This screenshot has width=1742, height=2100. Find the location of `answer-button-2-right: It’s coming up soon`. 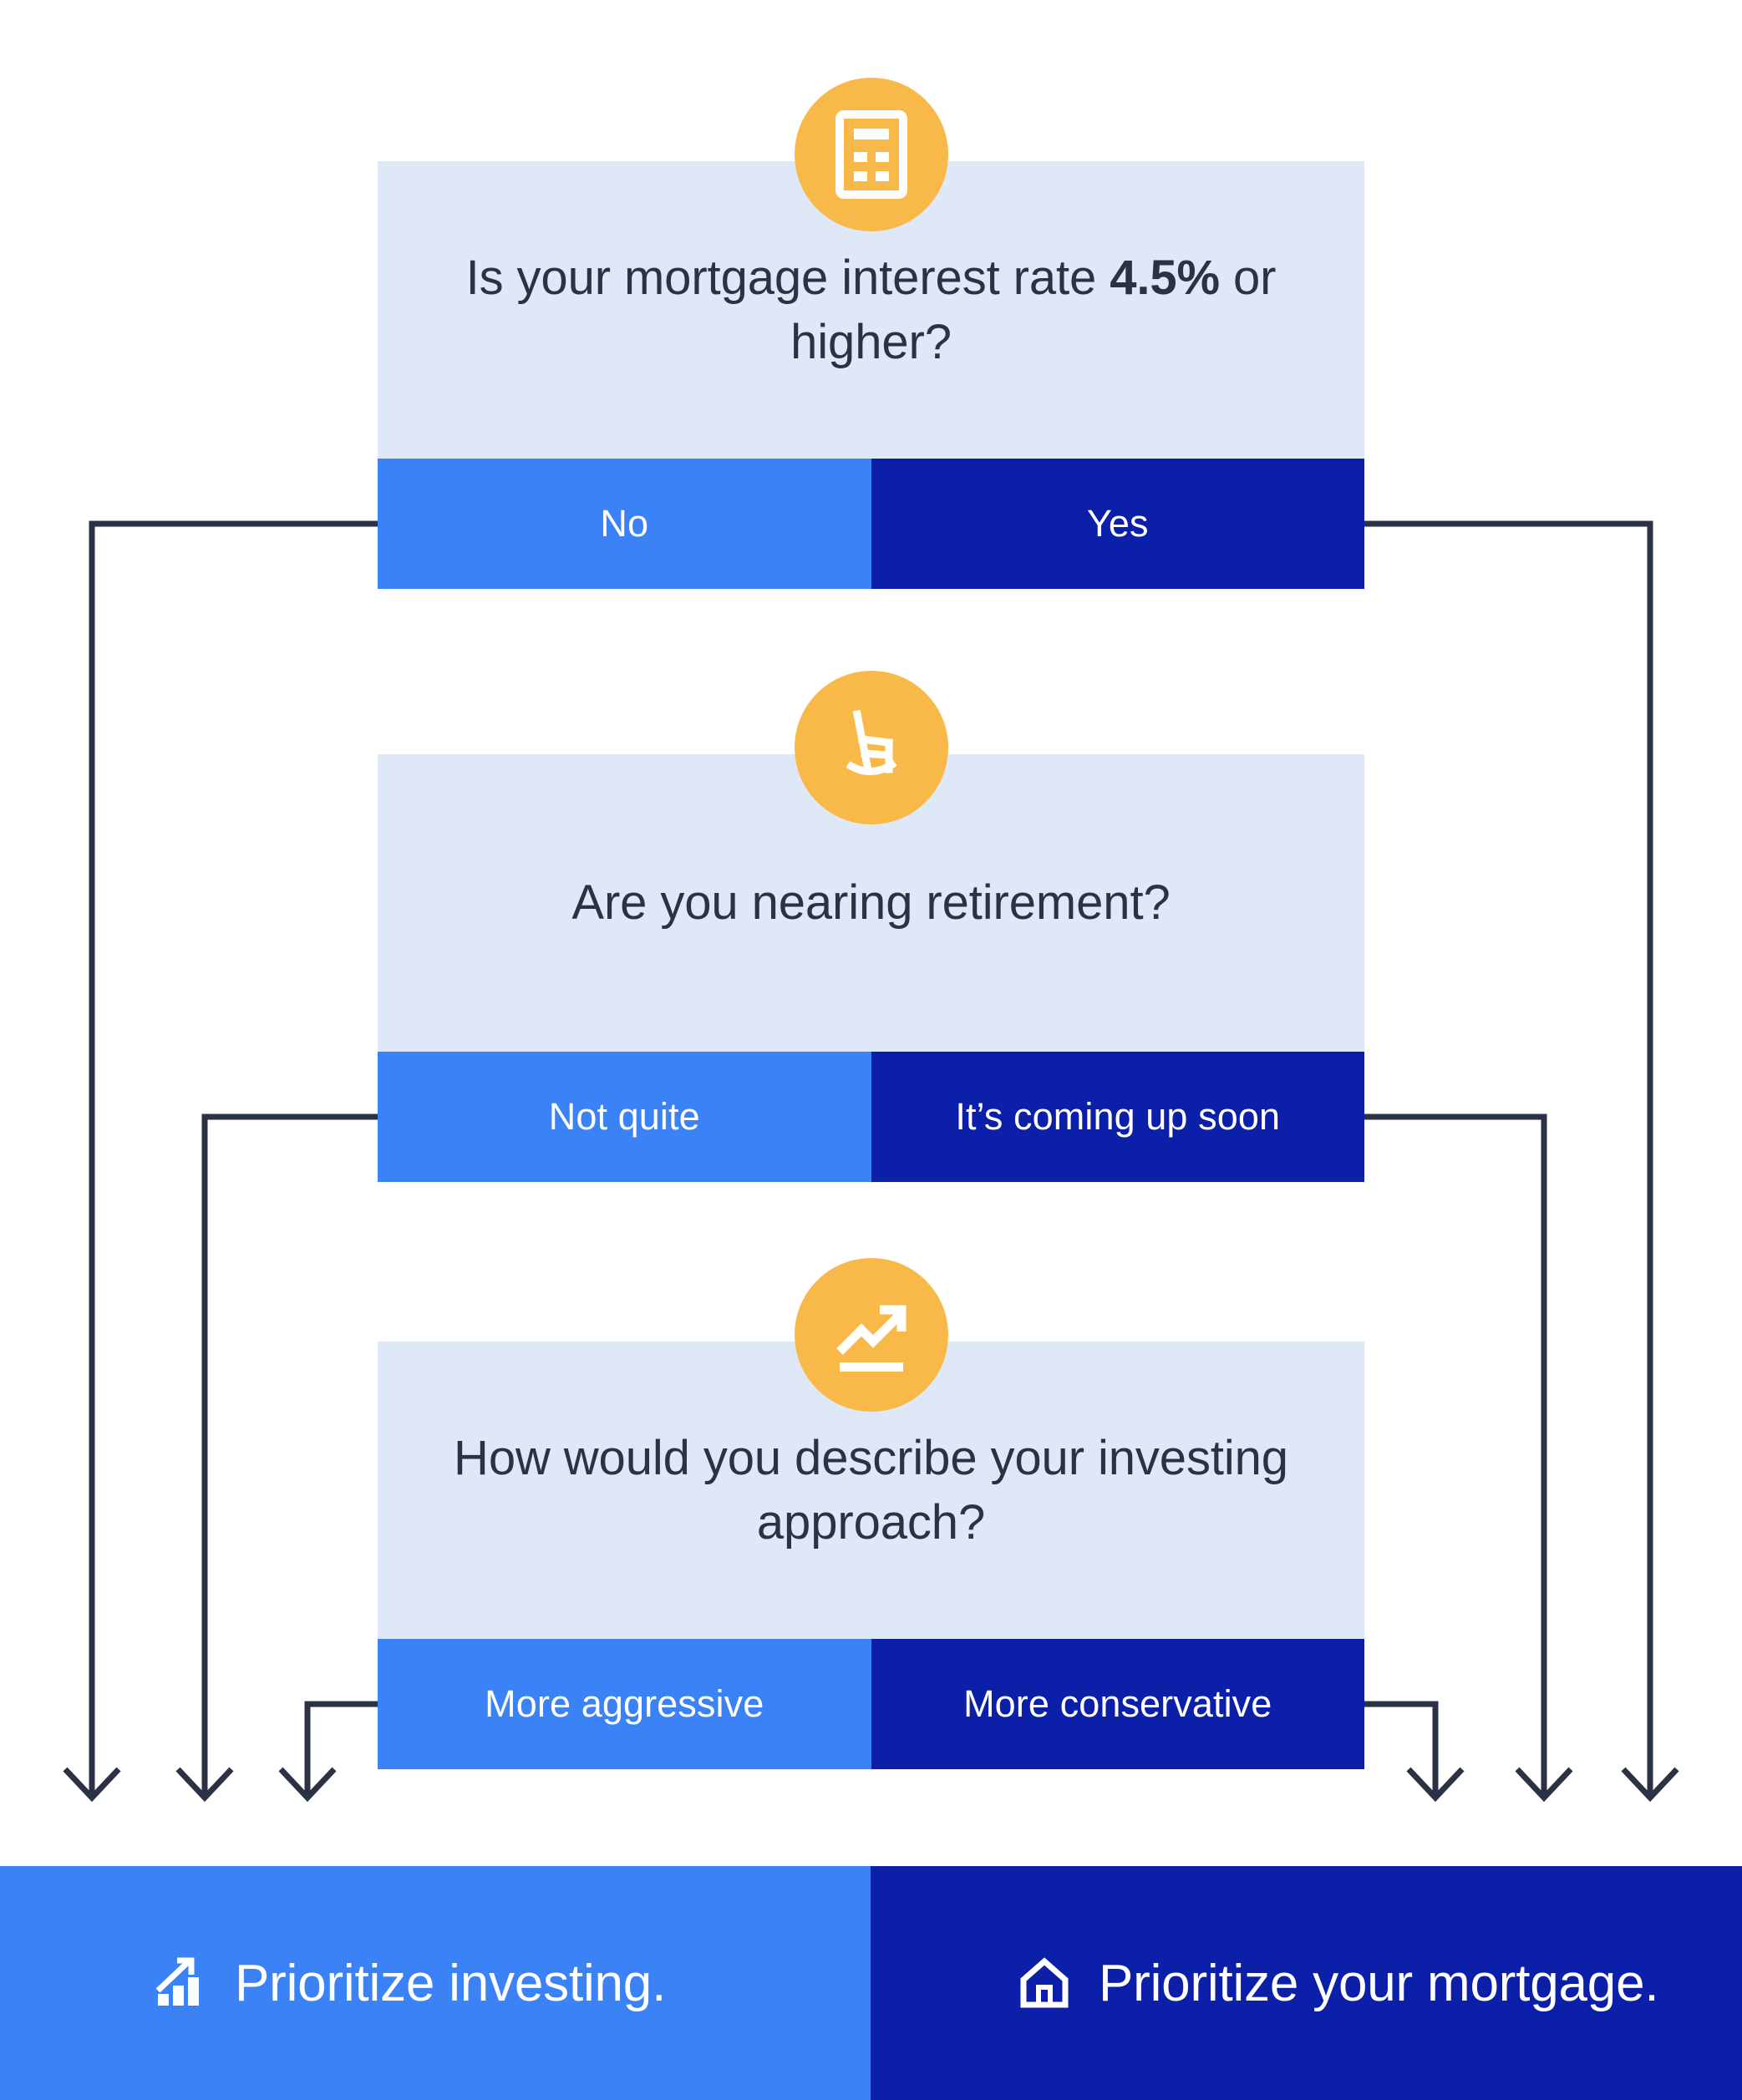

answer-button-2-right: It’s coming up soon is located at coordinates (1117, 1117).